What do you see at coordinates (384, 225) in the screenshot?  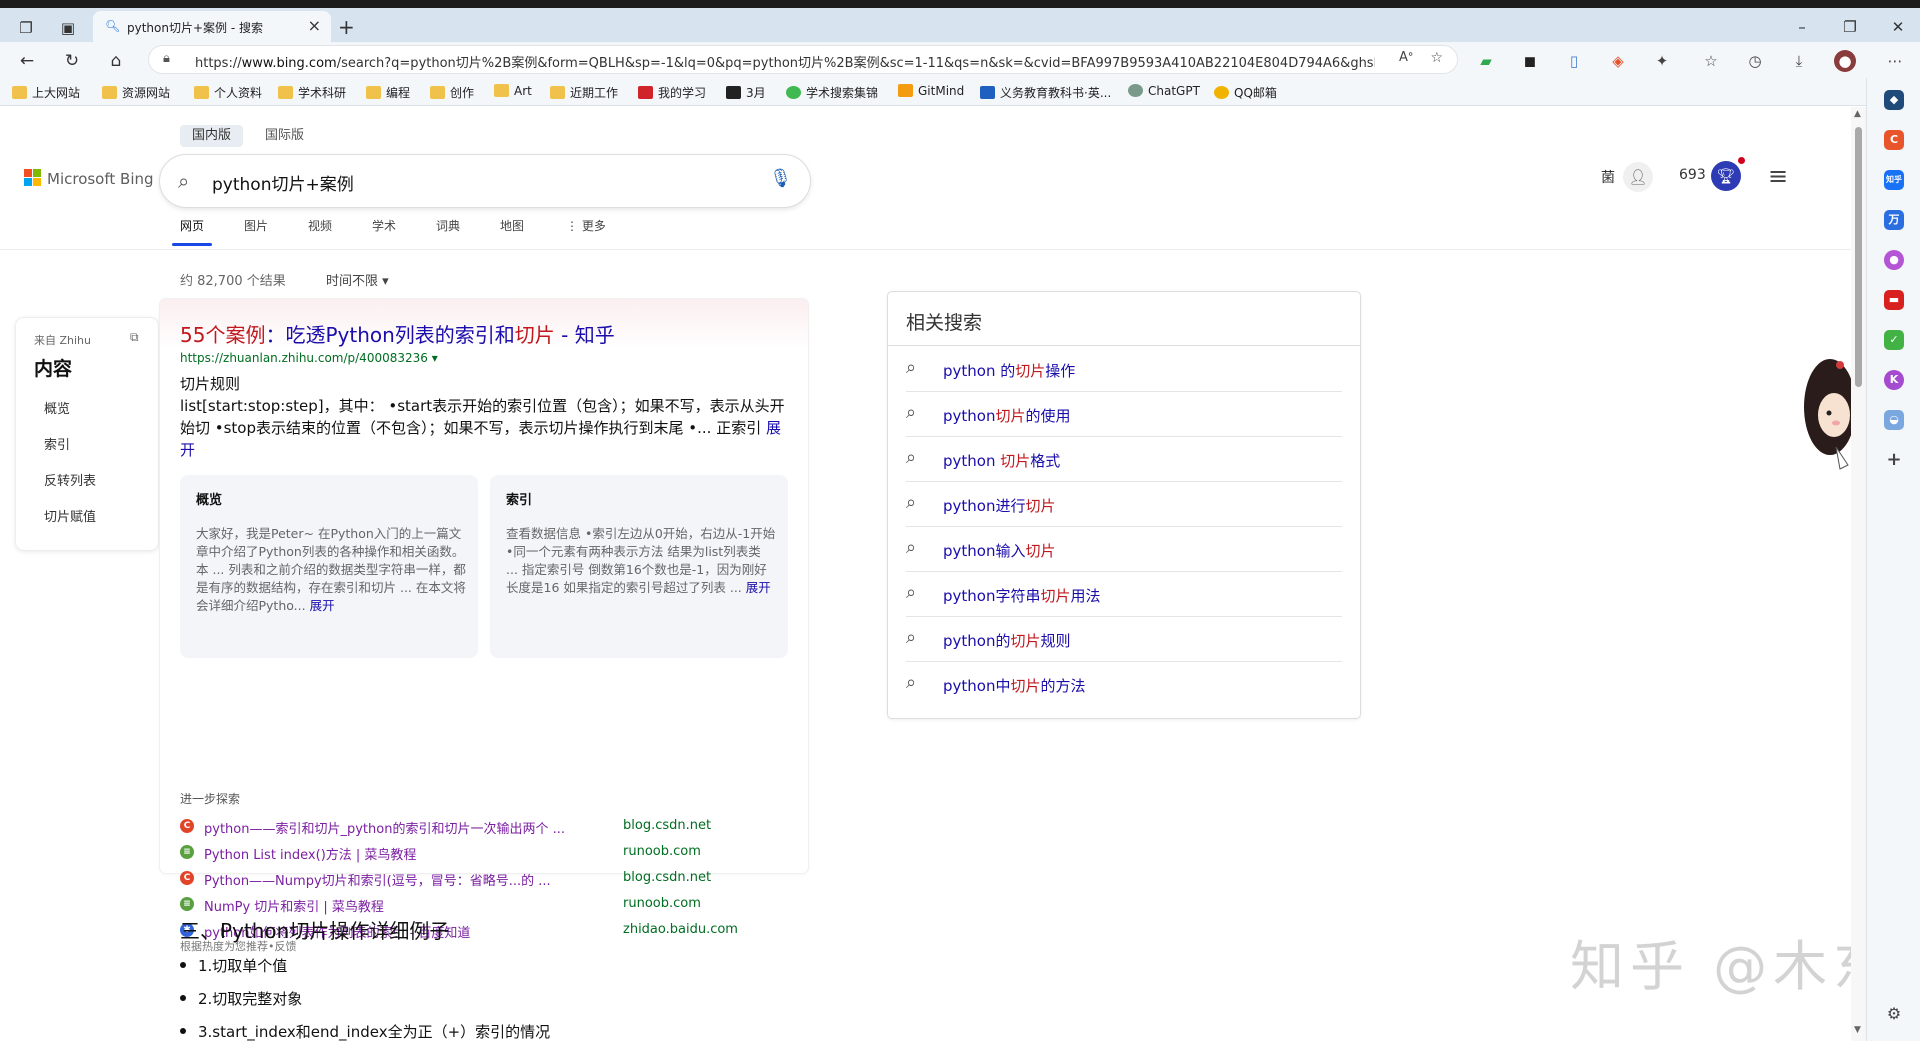 I see `tab-academic: 学术` at bounding box center [384, 225].